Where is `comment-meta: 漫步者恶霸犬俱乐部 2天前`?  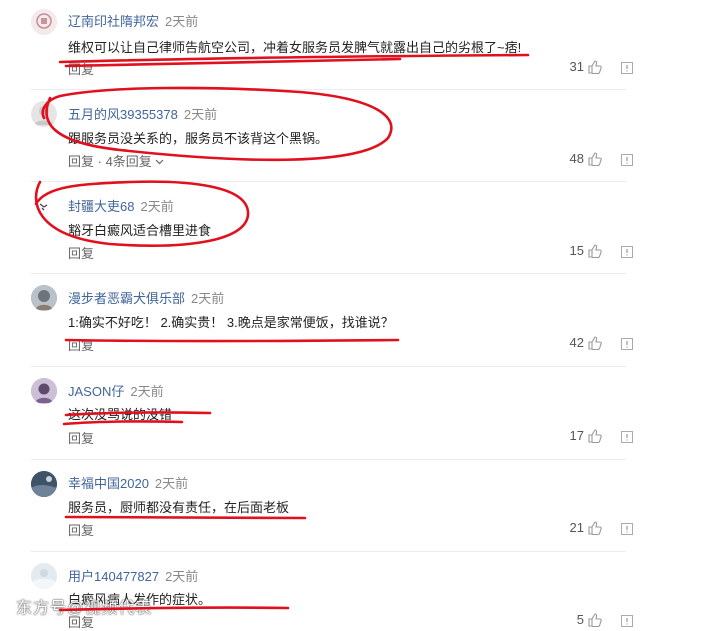
comment-meta: 漫步者恶霸犬俱乐部 2天前 is located at coordinates (146, 297).